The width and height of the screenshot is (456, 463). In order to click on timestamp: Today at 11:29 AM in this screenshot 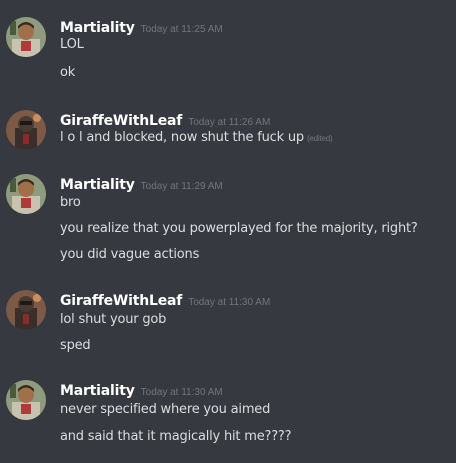, I will do `click(182, 186)`.